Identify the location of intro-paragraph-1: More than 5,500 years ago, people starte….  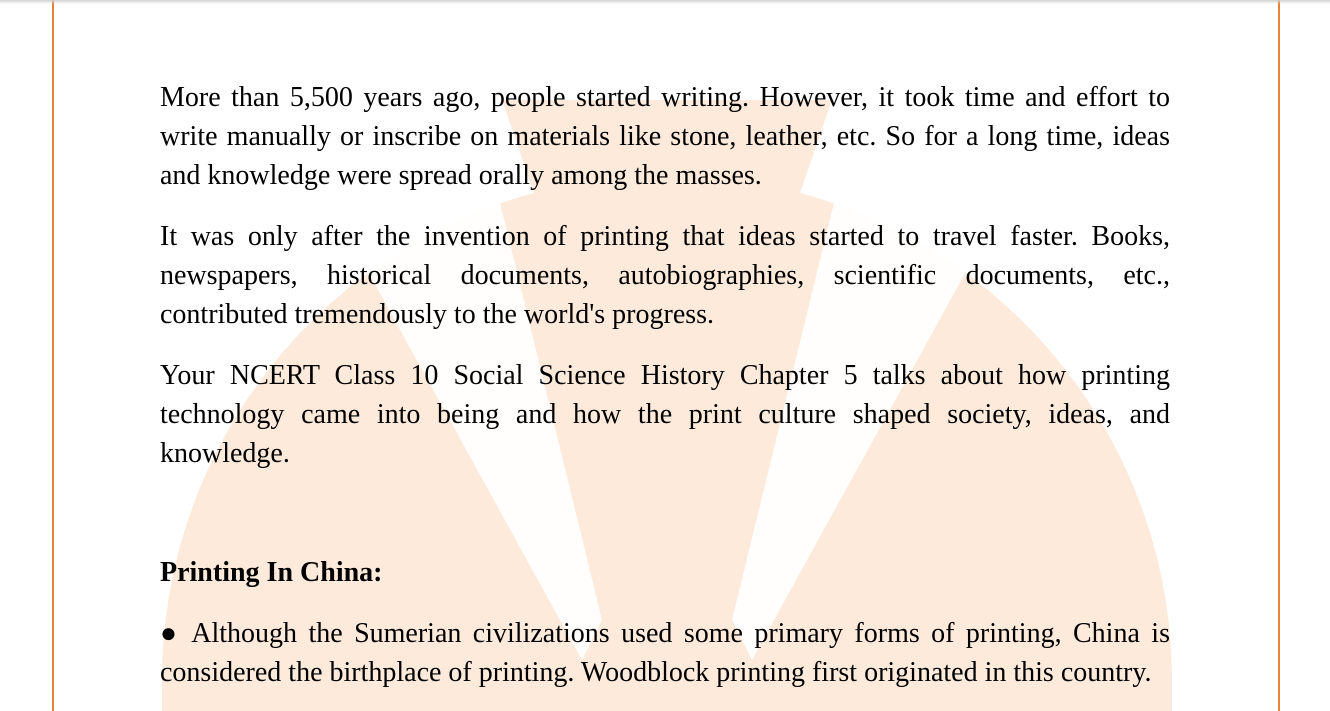
(665, 136).